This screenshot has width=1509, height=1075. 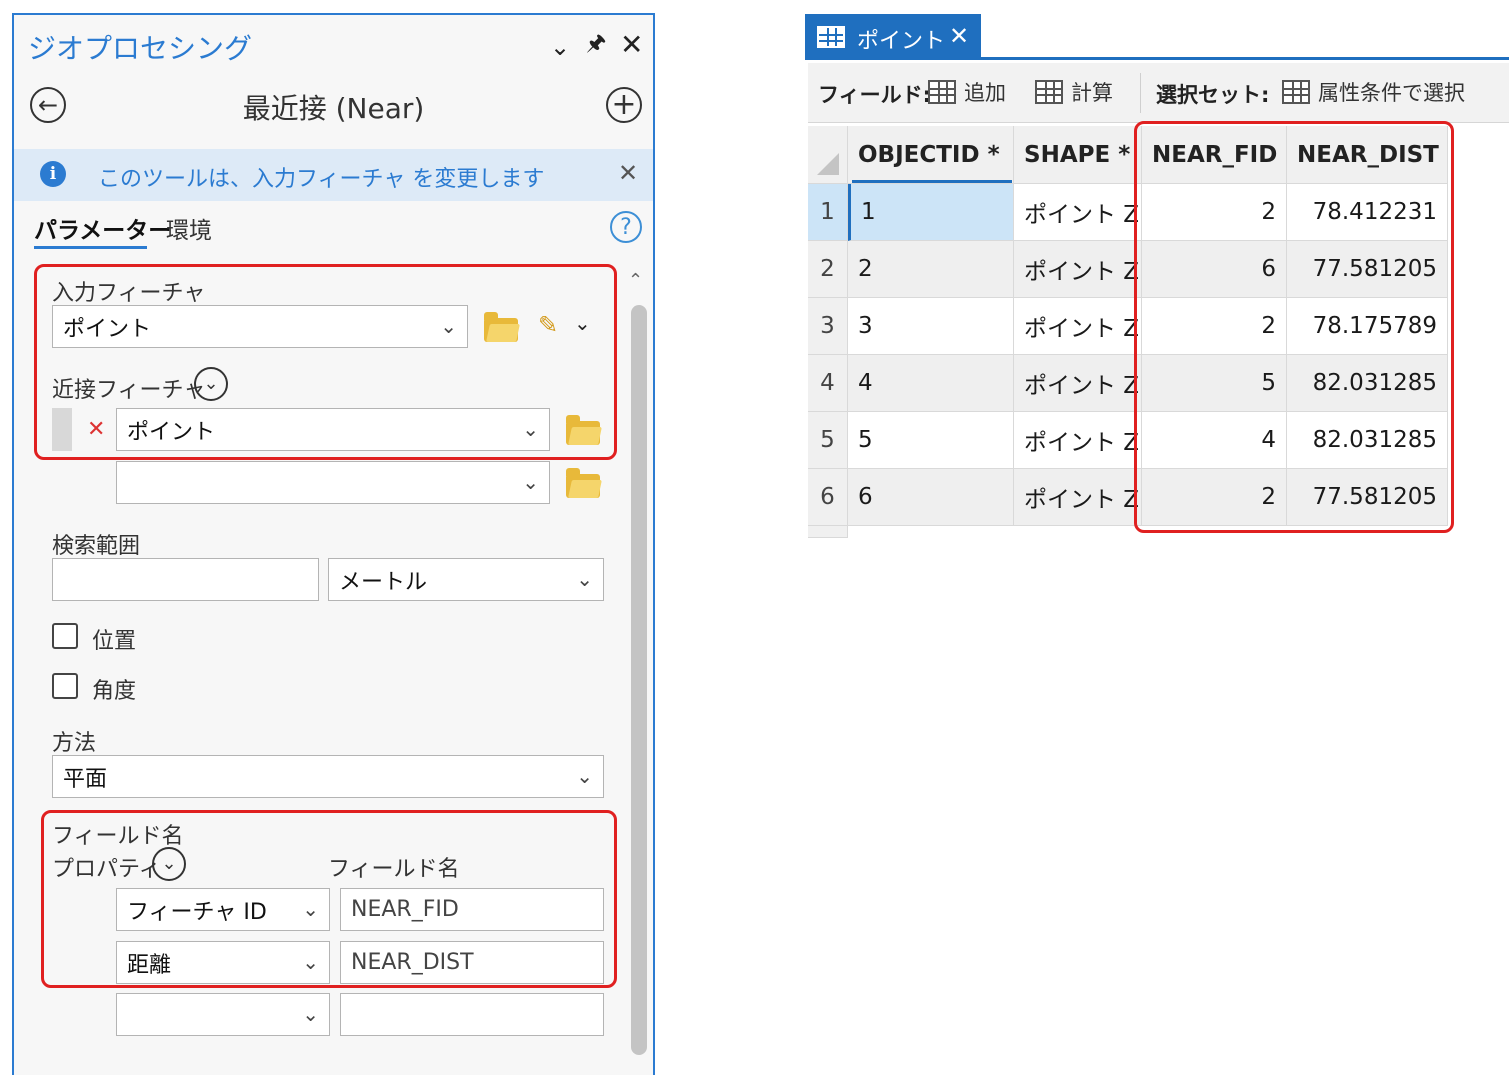 What do you see at coordinates (932, 181) in the screenshot?
I see `sort-indicator` at bounding box center [932, 181].